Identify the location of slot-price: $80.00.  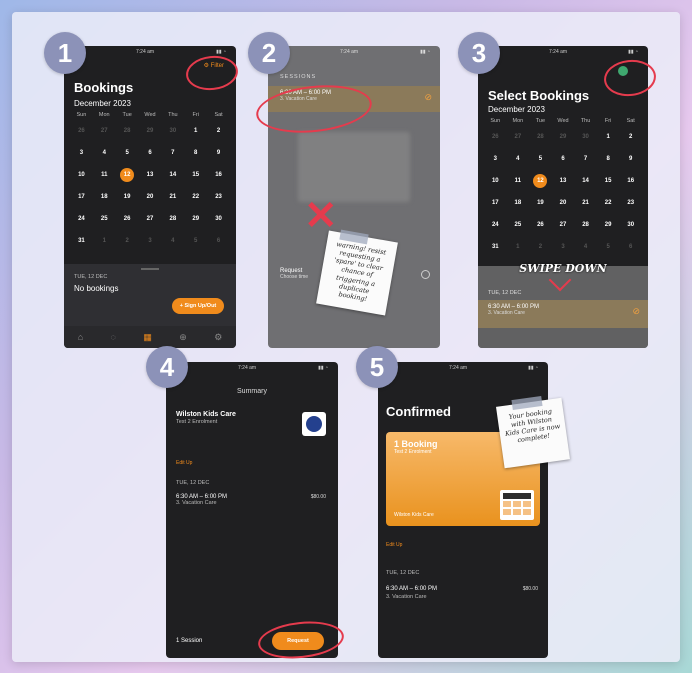
(318, 497).